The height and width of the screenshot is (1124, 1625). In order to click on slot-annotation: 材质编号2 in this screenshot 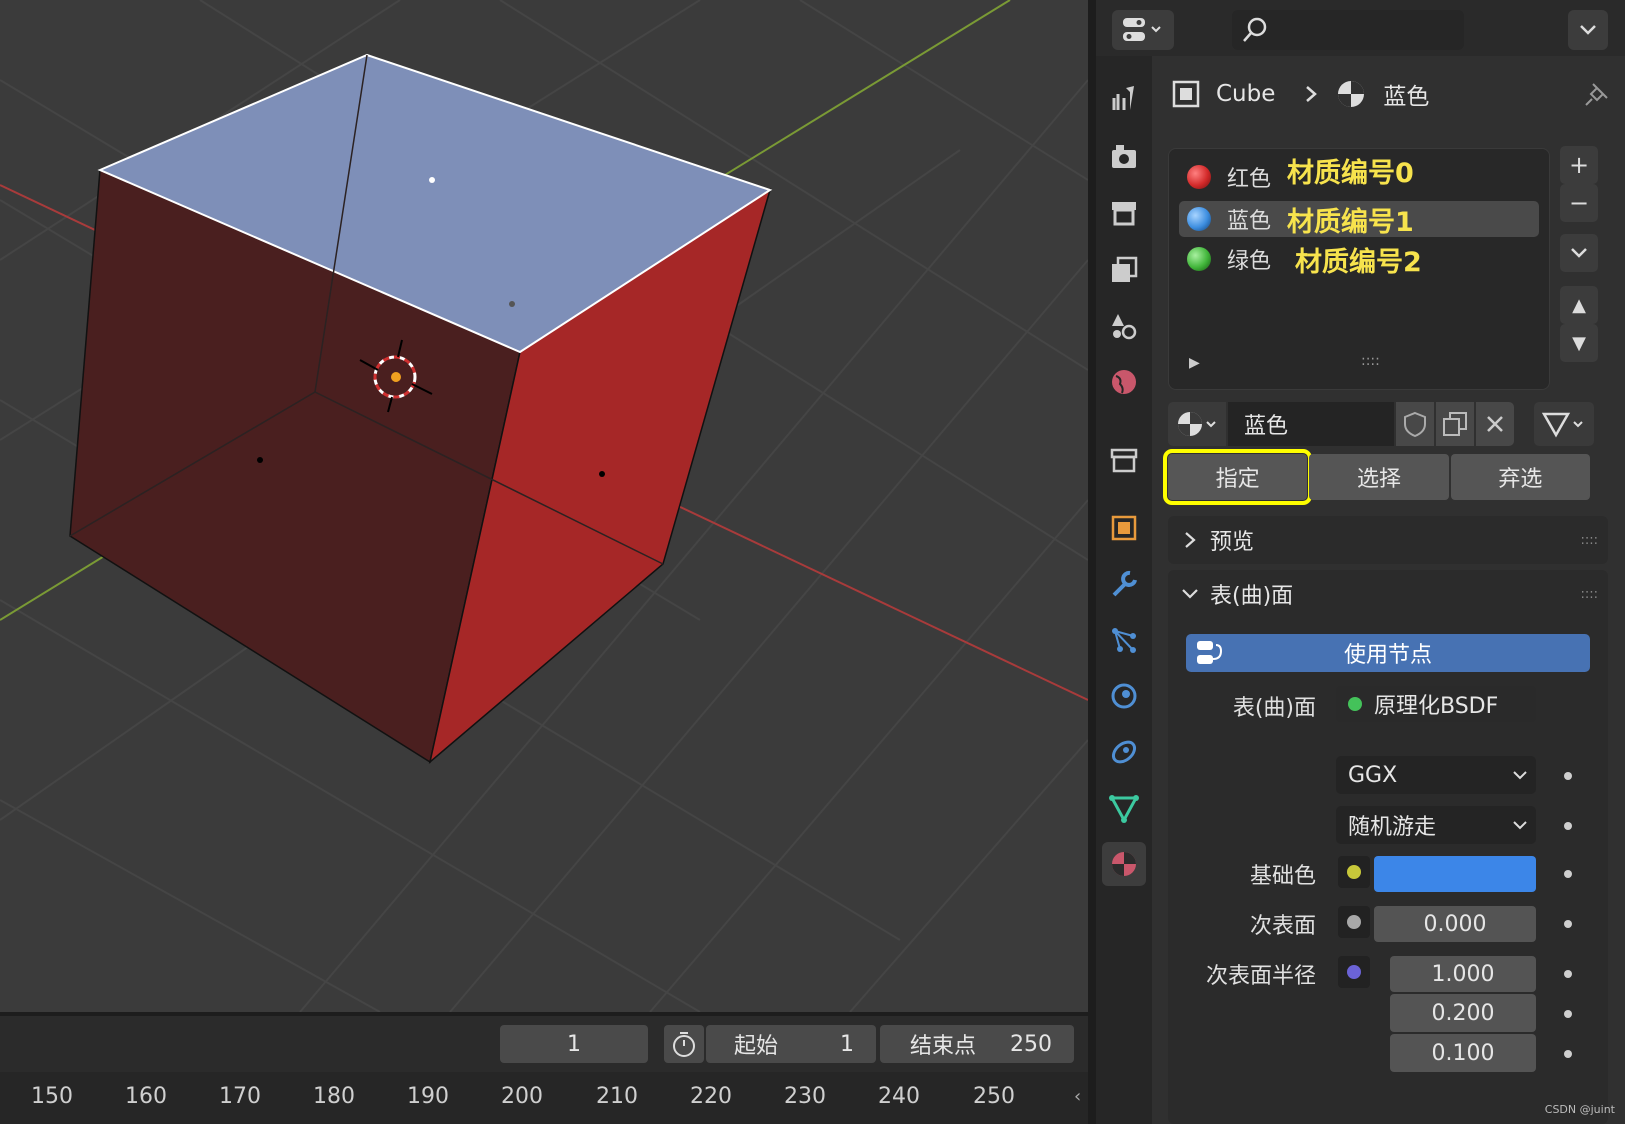, I will do `click(1358, 262)`.